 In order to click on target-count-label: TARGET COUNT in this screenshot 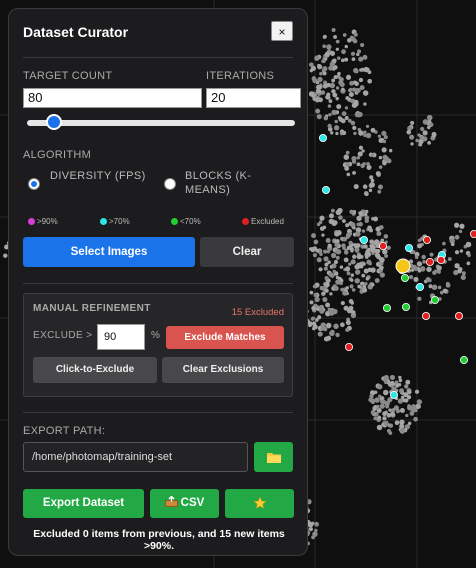, I will do `click(68, 76)`.